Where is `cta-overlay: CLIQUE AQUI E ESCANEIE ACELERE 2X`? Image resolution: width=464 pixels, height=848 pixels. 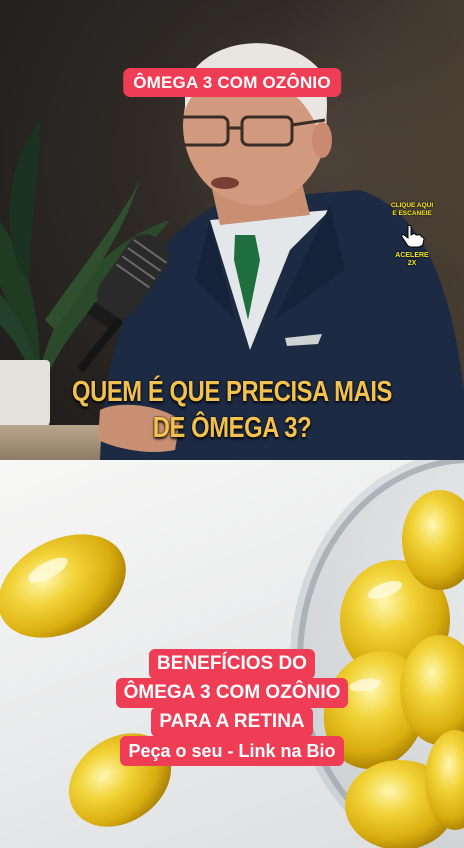 cta-overlay: CLIQUE AQUI E ESCANEIE ACELERE 2X is located at coordinates (412, 235).